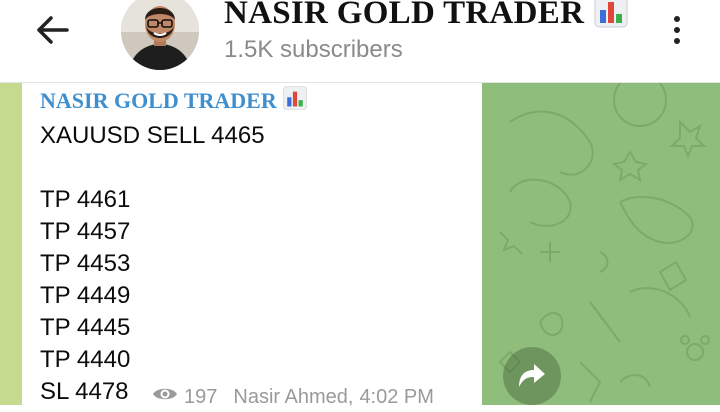  What do you see at coordinates (160, 35) in the screenshot?
I see `channel-avatar` at bounding box center [160, 35].